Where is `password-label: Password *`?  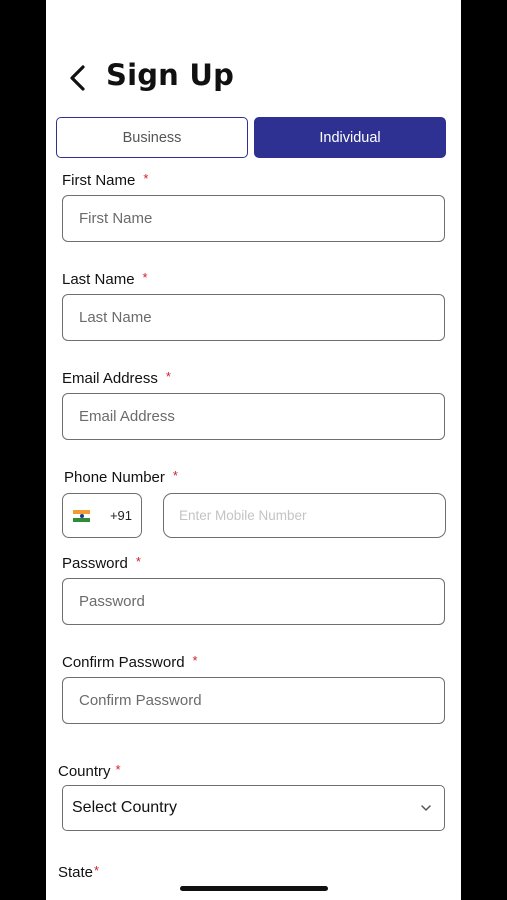
password-label: Password * is located at coordinates (101, 563).